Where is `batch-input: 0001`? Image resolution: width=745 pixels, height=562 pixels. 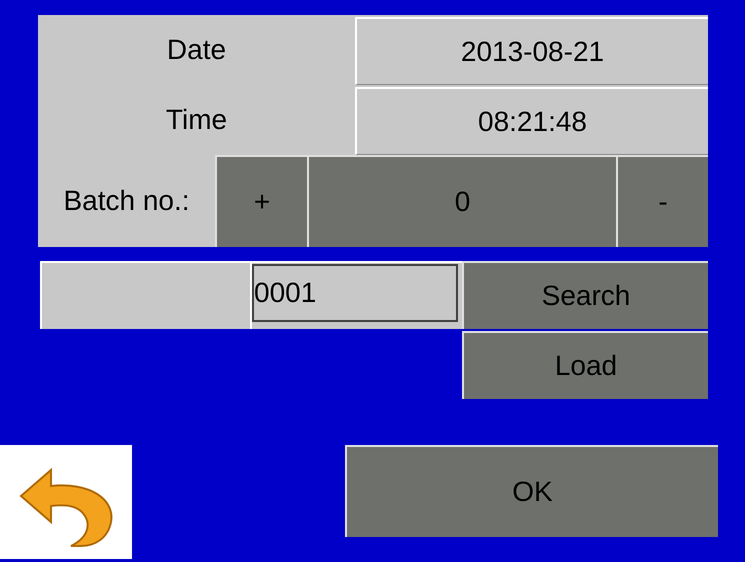 batch-input: 0001 is located at coordinates (355, 293).